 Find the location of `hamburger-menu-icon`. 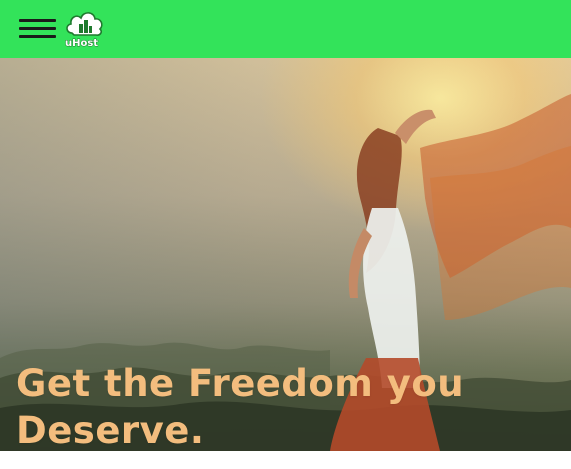

hamburger-menu-icon is located at coordinates (37, 29).